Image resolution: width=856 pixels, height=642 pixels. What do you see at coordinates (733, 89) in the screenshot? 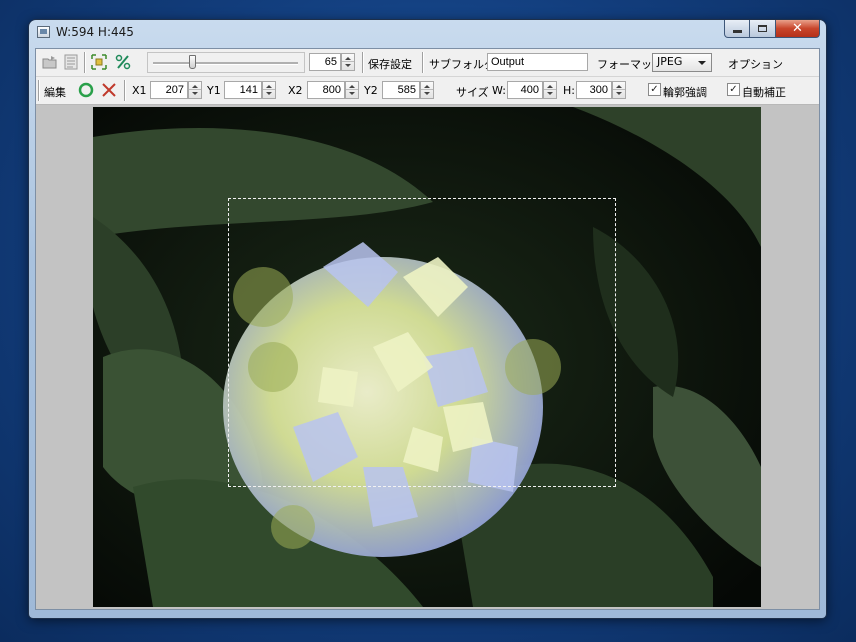
I see `auto-correct-checkbox: ✓` at bounding box center [733, 89].